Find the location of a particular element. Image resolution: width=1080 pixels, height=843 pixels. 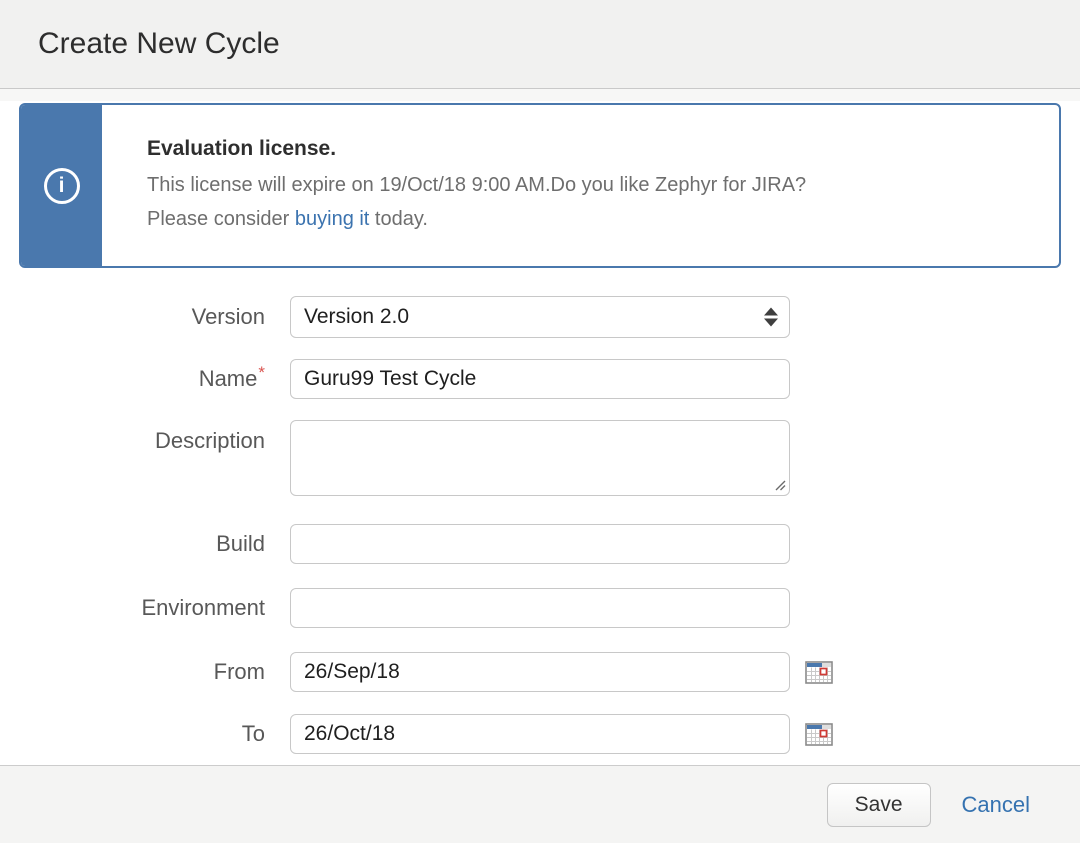

from-date-input is located at coordinates (540, 672).